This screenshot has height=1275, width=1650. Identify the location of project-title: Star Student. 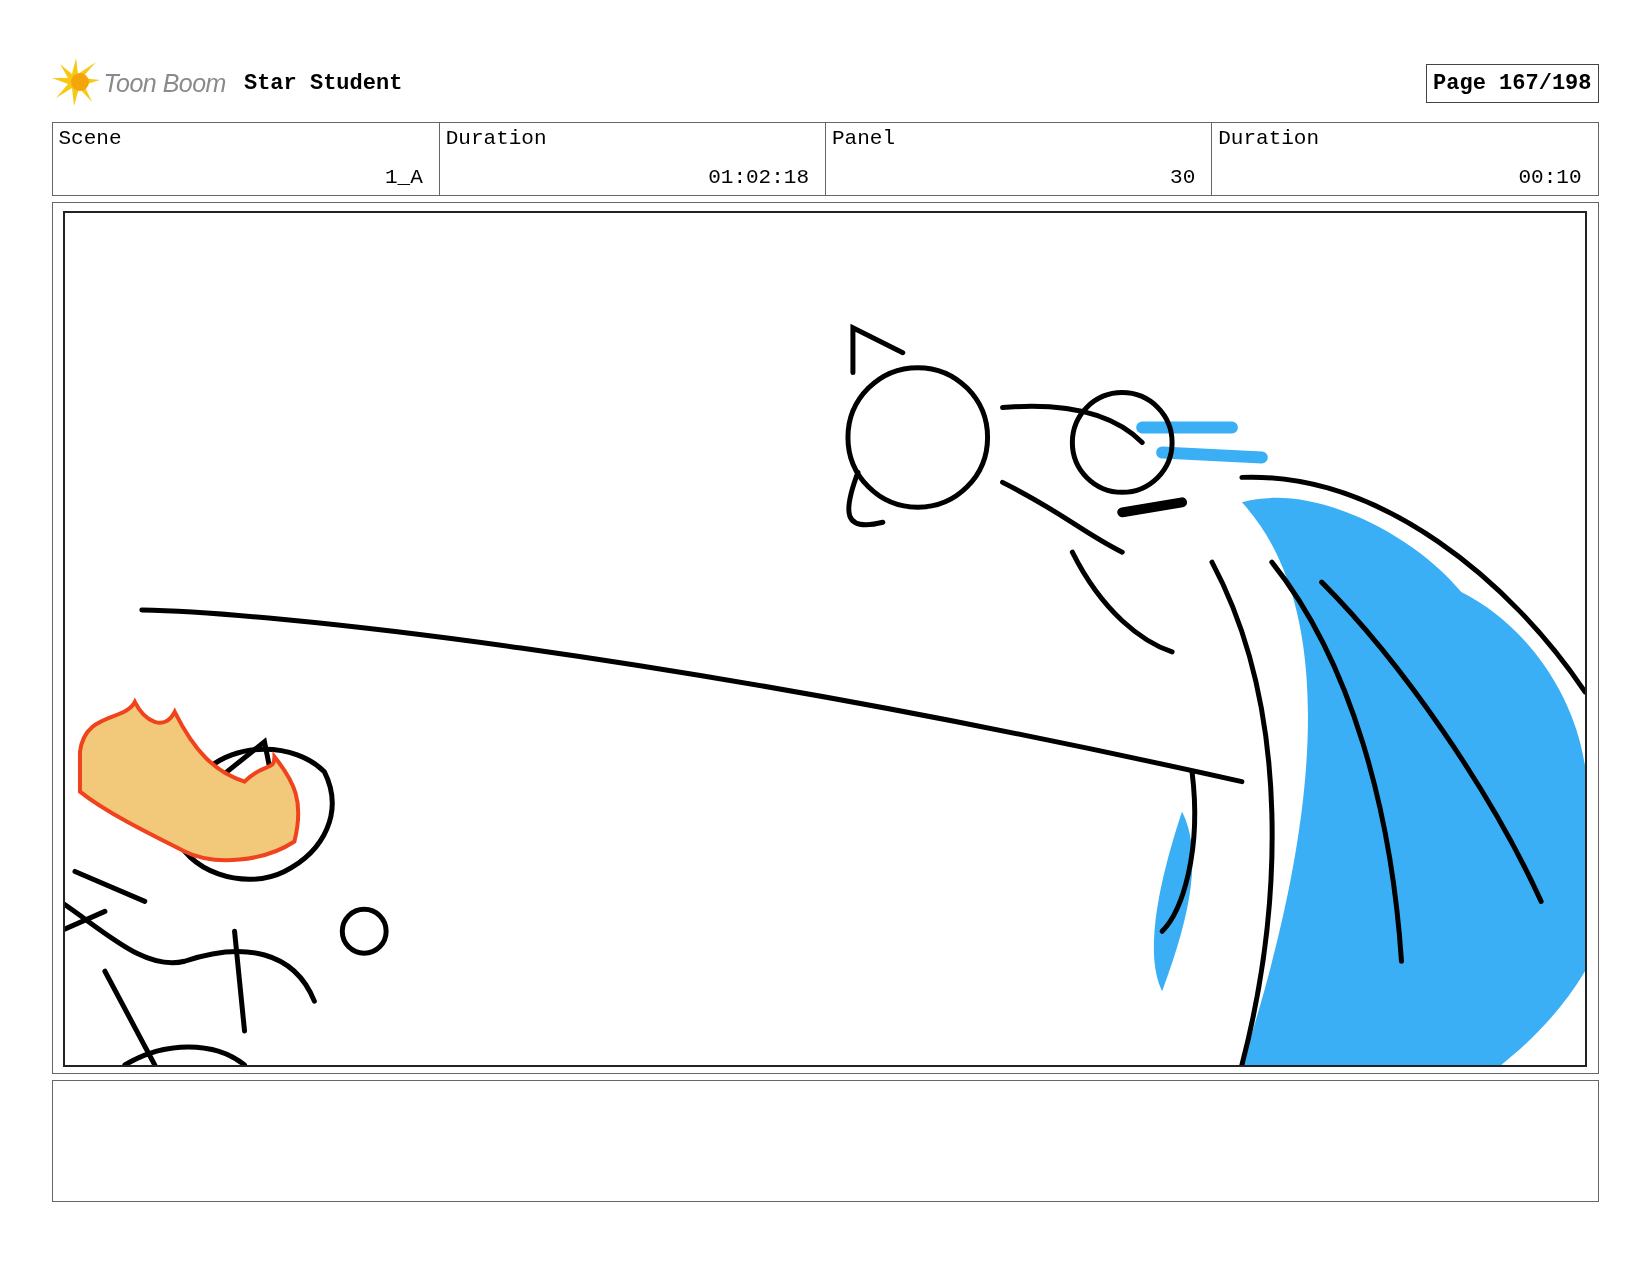
(323, 83).